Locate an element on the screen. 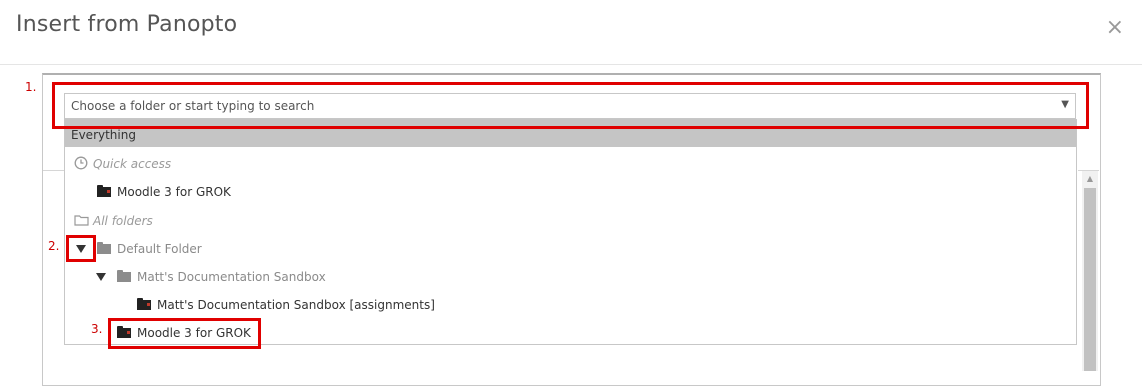 The width and height of the screenshot is (1142, 386). option-default-folder: Default Folder is located at coordinates (570, 248).